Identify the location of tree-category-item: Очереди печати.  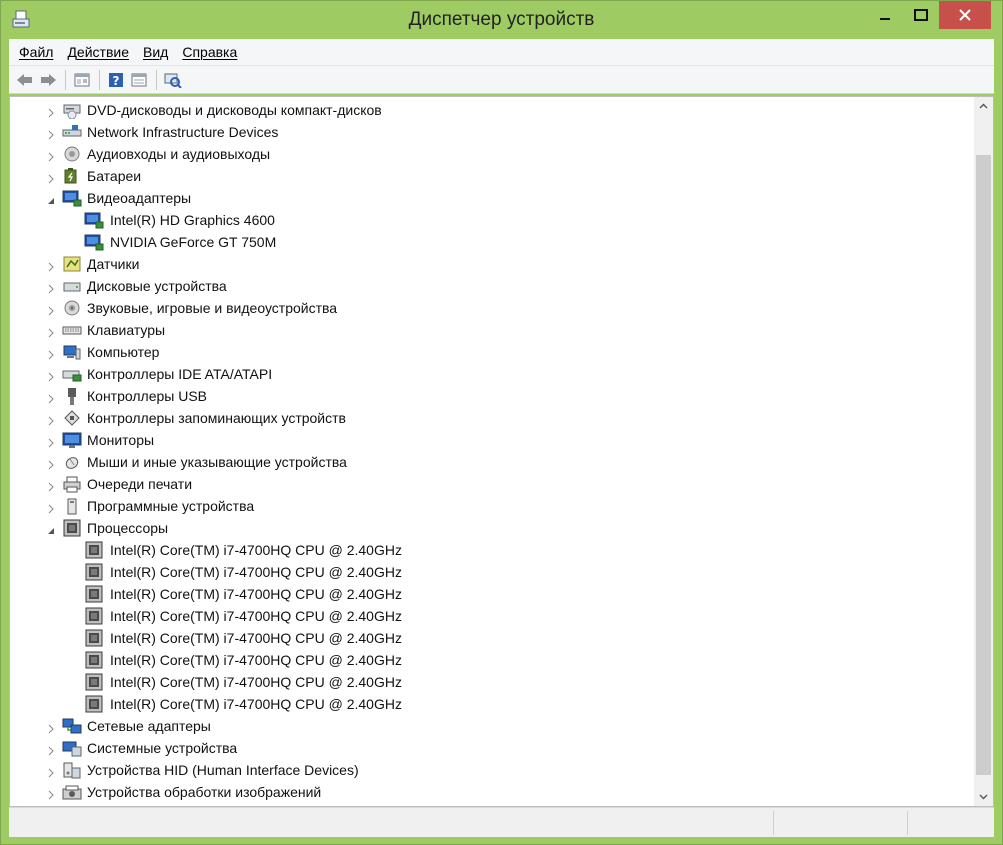
(491, 484).